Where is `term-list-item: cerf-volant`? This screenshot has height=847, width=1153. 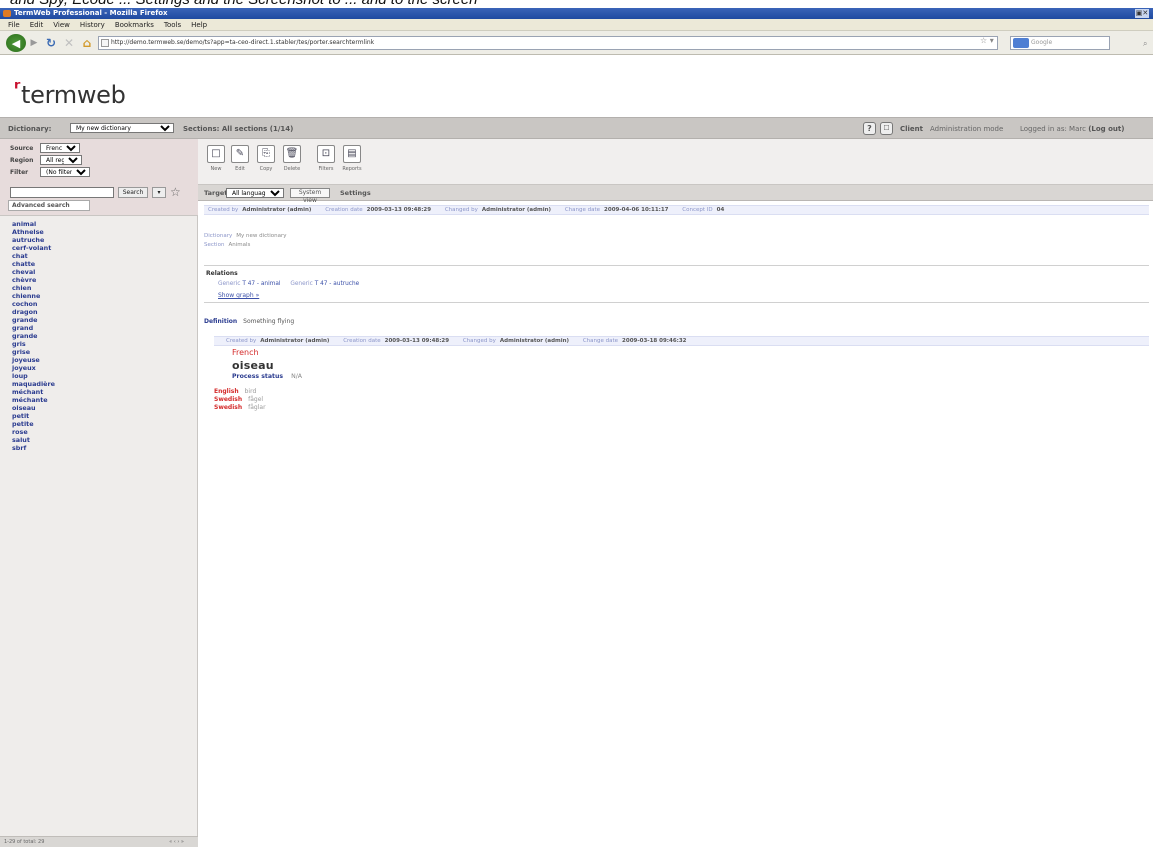 term-list-item: cerf-volant is located at coordinates (33, 248).